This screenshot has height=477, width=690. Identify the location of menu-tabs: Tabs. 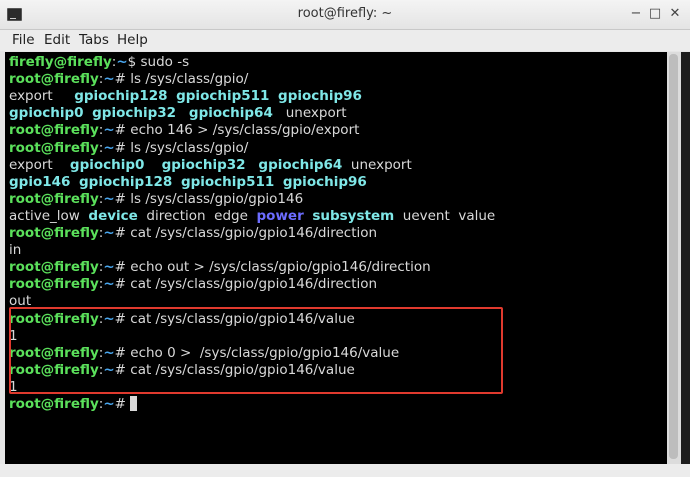
(94, 40).